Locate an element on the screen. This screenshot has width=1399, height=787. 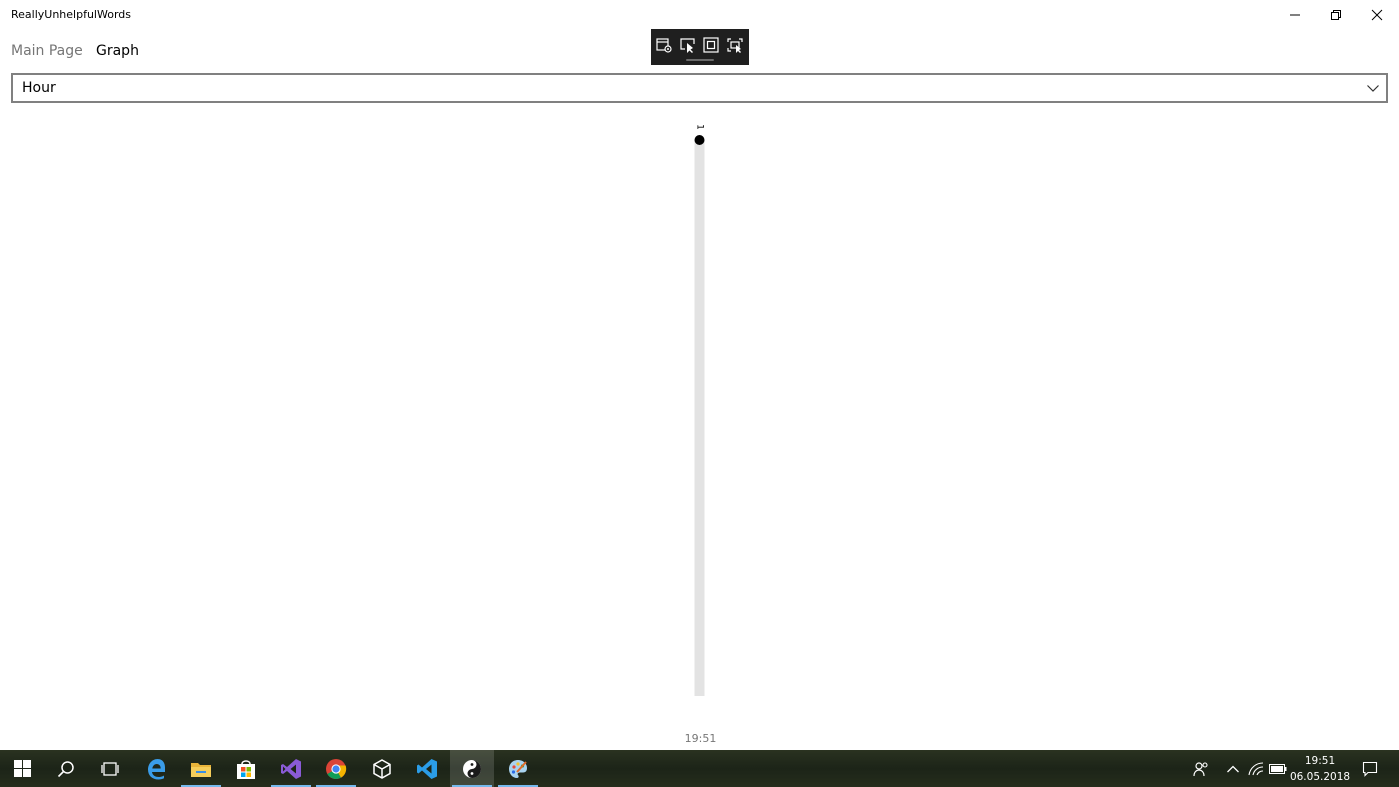
chart-bar is located at coordinates (699, 418).